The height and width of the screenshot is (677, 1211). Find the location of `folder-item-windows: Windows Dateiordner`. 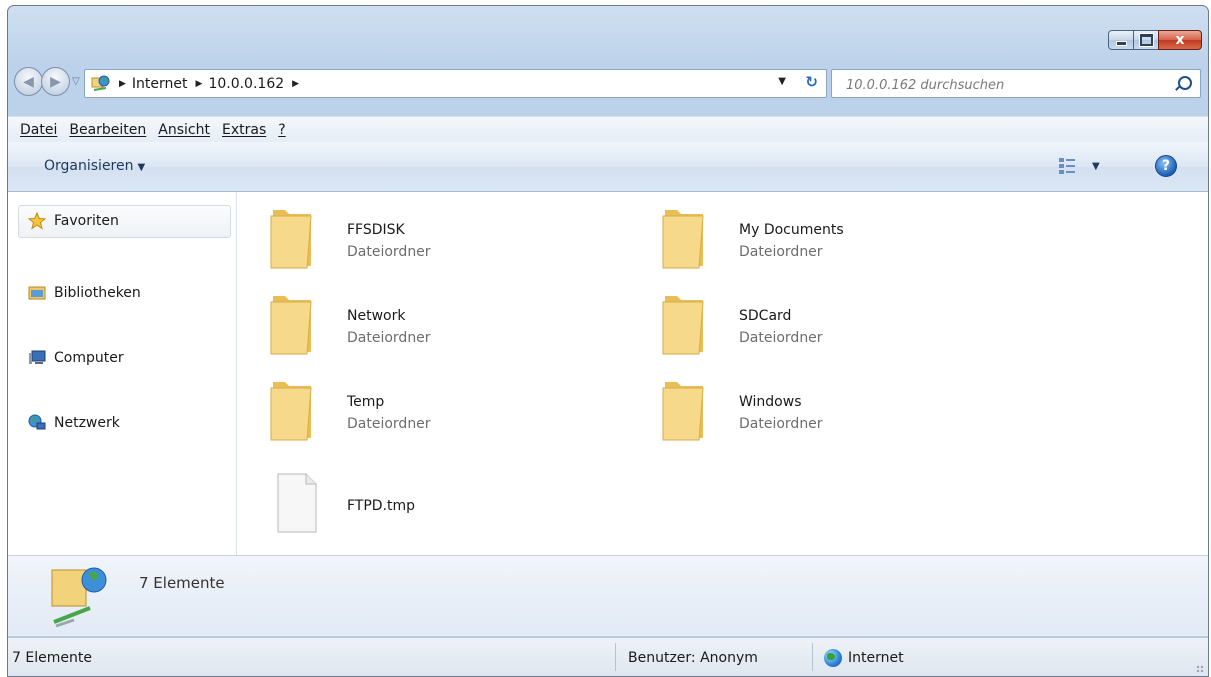

folder-item-windows: Windows Dateiordner is located at coordinates (793, 411).